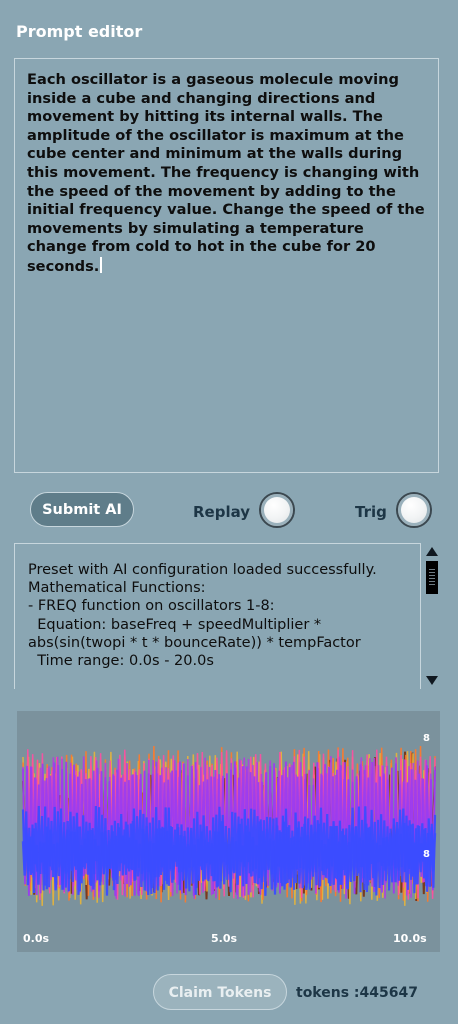  Describe the element at coordinates (432, 616) in the screenshot. I see `console-scrollbar` at that location.